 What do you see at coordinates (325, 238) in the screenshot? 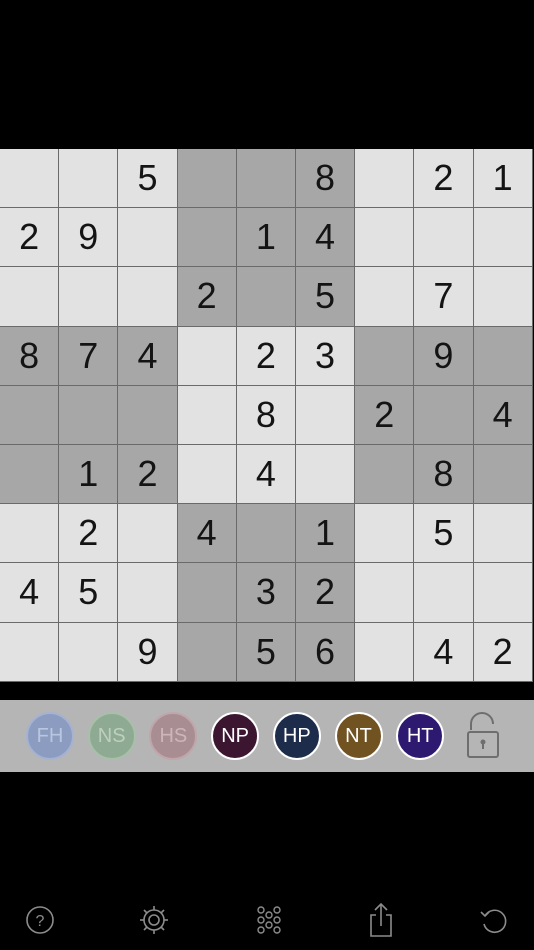
I see `sudoku-cell-r2c6: 4` at bounding box center [325, 238].